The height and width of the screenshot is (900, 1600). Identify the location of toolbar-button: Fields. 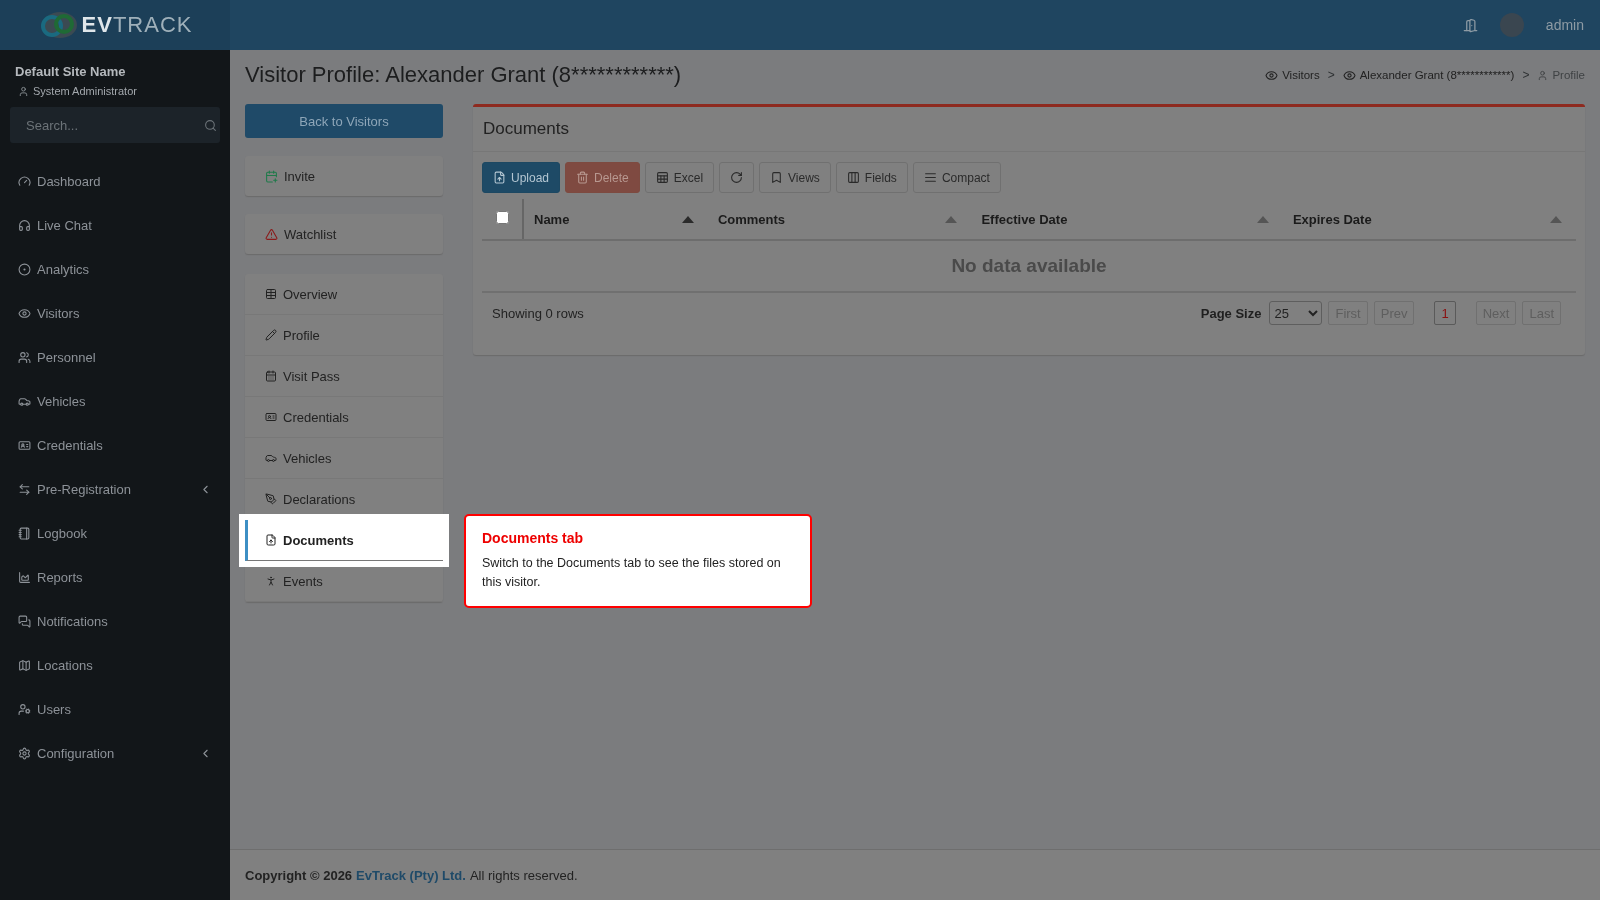
(871, 177).